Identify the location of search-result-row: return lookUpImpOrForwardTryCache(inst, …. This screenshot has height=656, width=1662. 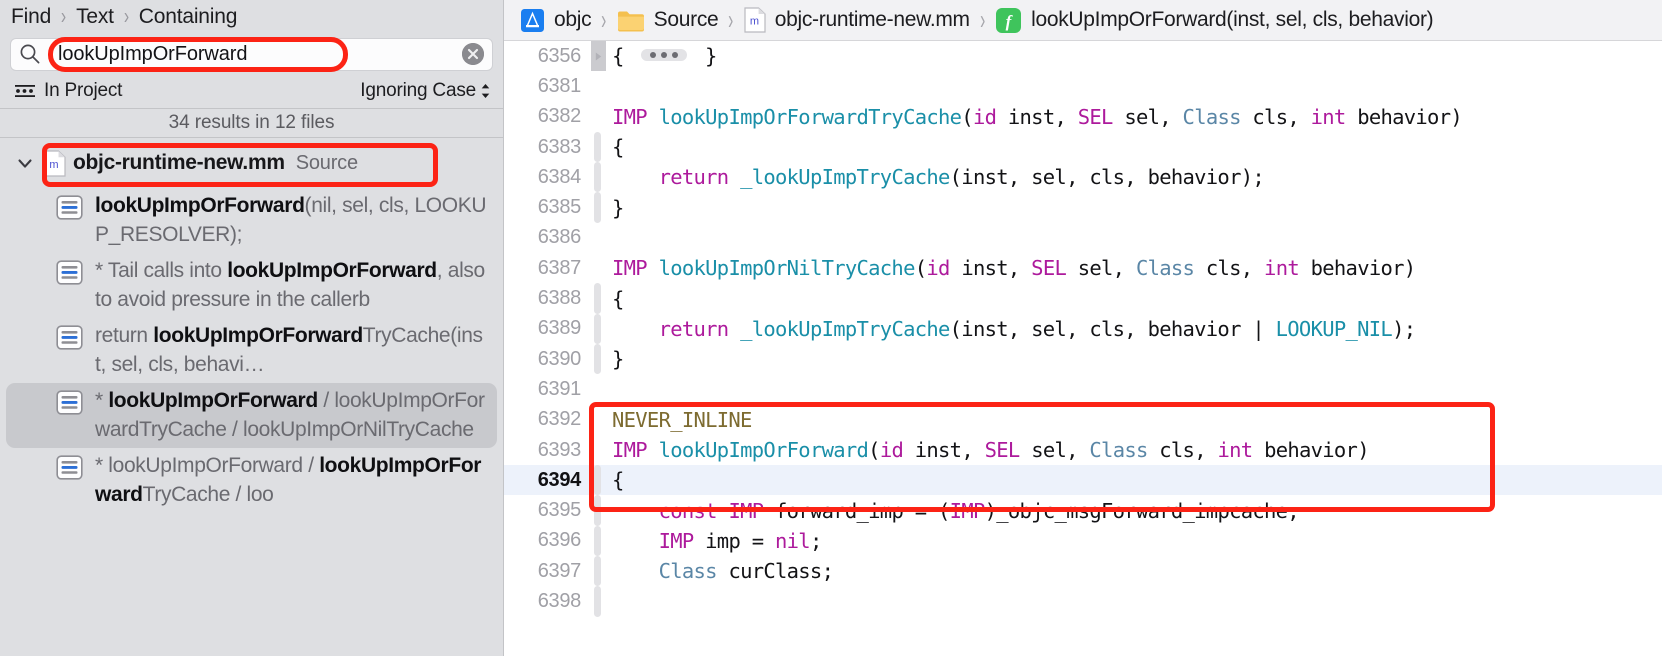
(251, 350).